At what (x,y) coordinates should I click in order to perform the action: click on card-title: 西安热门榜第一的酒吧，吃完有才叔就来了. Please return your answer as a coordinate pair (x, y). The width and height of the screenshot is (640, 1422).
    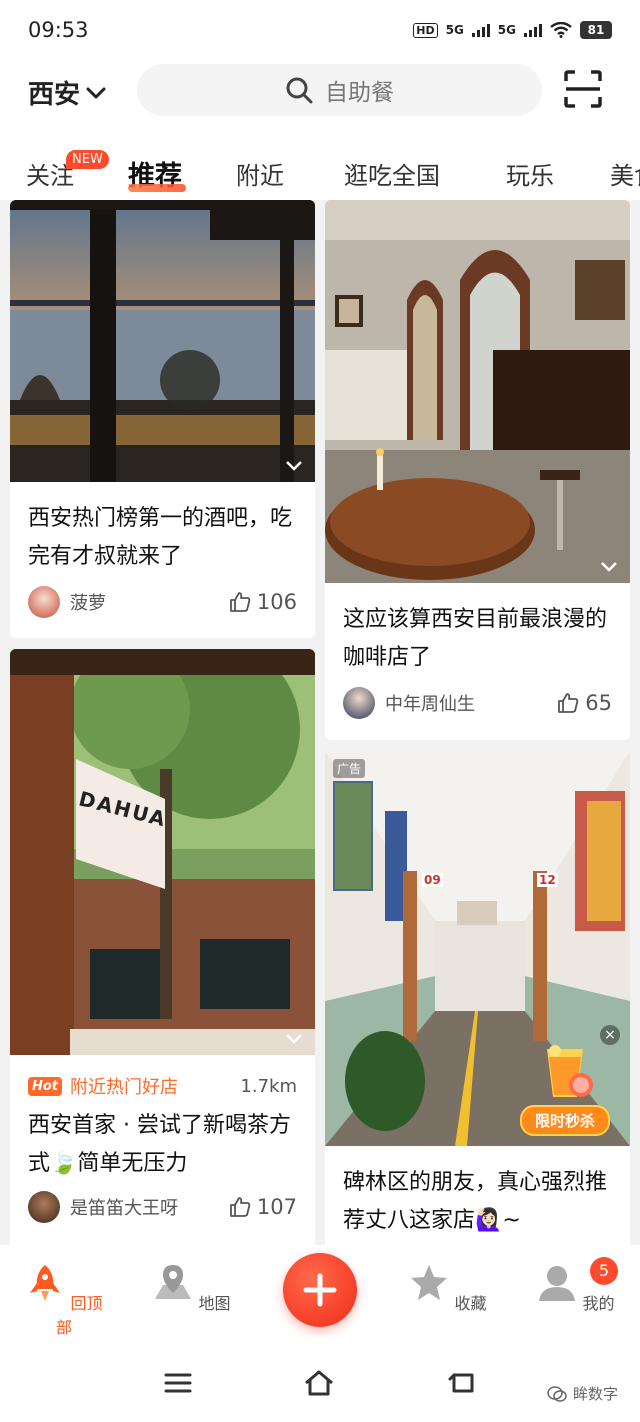
    Looking at the image, I should click on (160, 537).